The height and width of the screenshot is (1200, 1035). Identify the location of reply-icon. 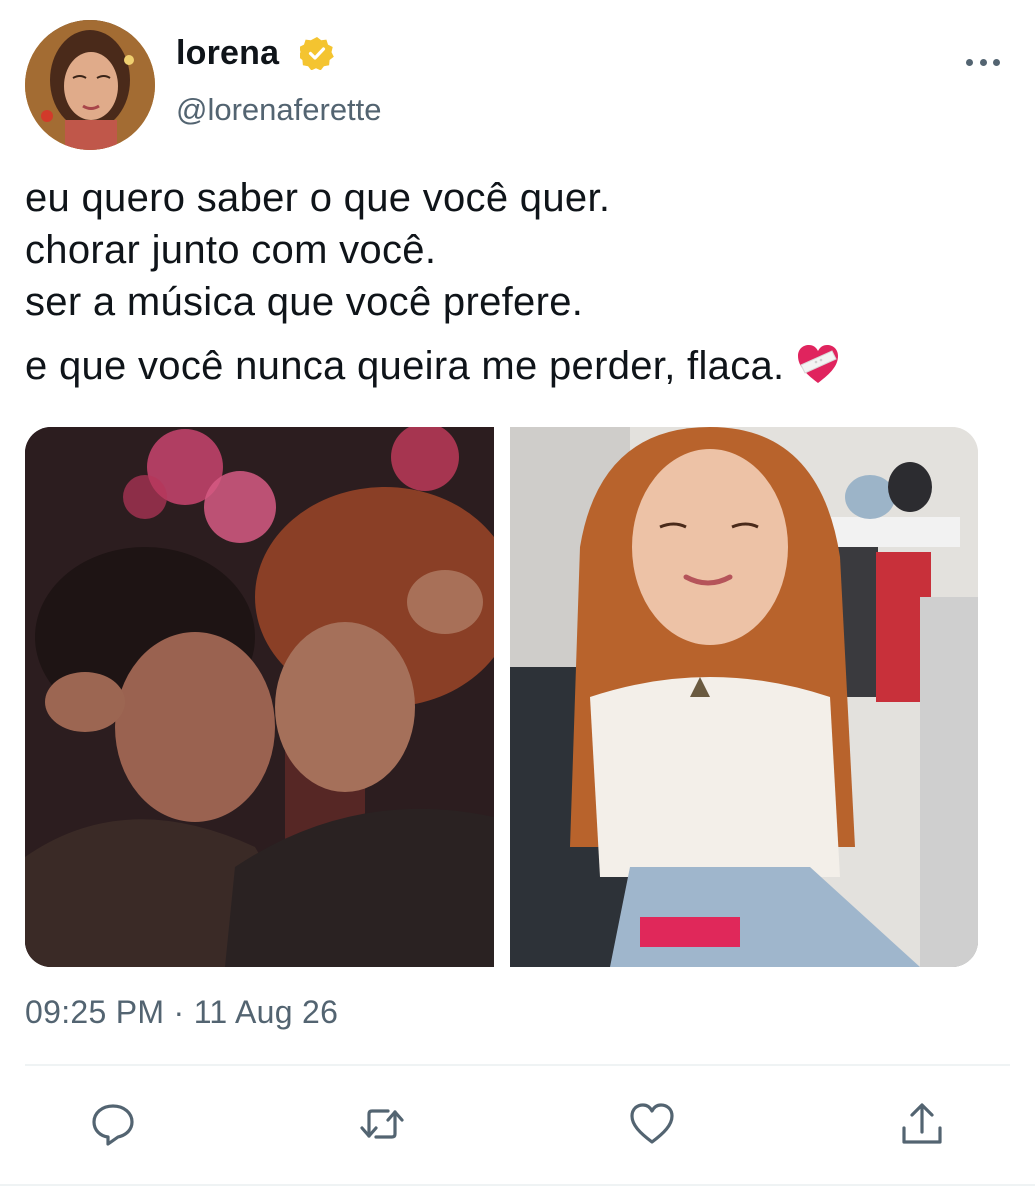
(113, 1125).